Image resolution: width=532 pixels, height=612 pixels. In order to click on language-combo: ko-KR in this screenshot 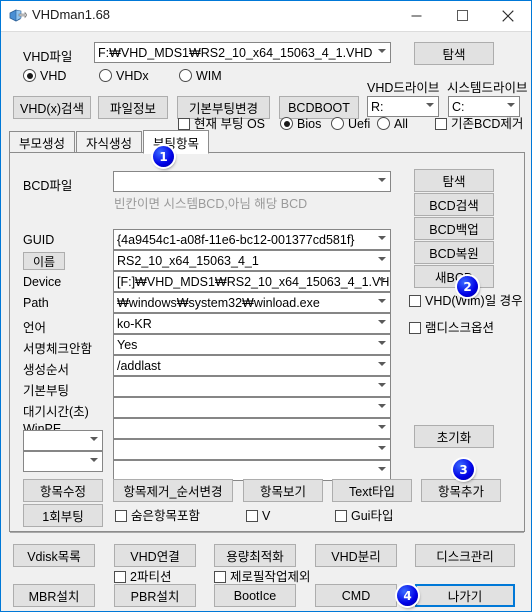, I will do `click(252, 323)`.